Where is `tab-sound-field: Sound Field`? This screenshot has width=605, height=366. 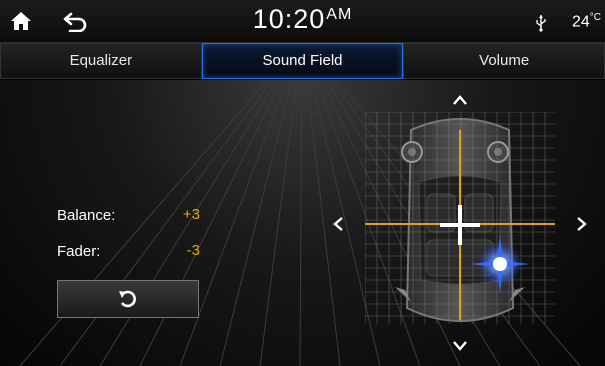
tab-sound-field: Sound Field is located at coordinates (302, 61).